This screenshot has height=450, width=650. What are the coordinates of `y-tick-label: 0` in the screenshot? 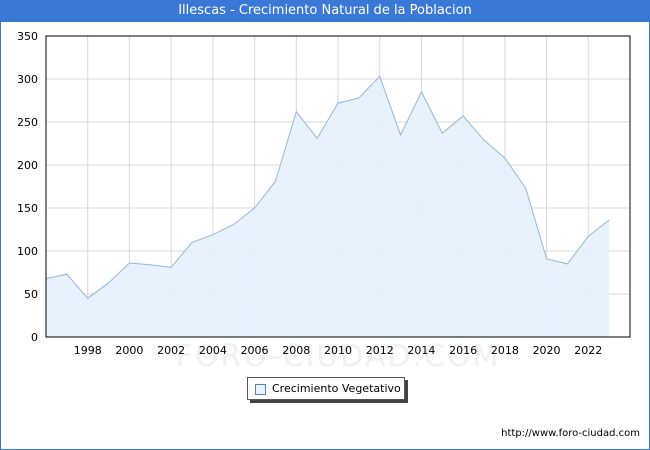 It's located at (34, 337).